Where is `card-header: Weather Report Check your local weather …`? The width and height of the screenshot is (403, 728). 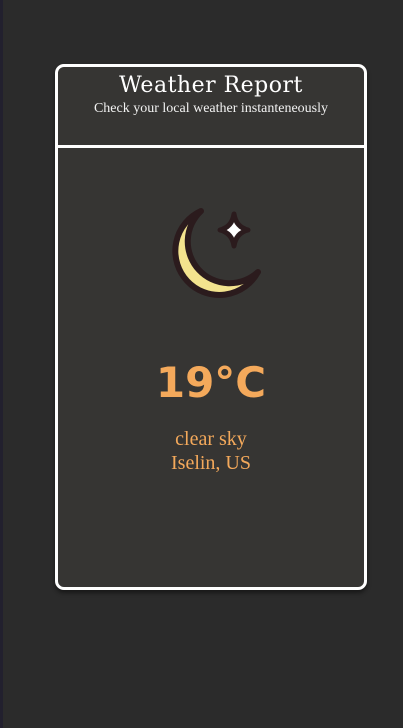
card-header: Weather Report Check your local weather … is located at coordinates (211, 107).